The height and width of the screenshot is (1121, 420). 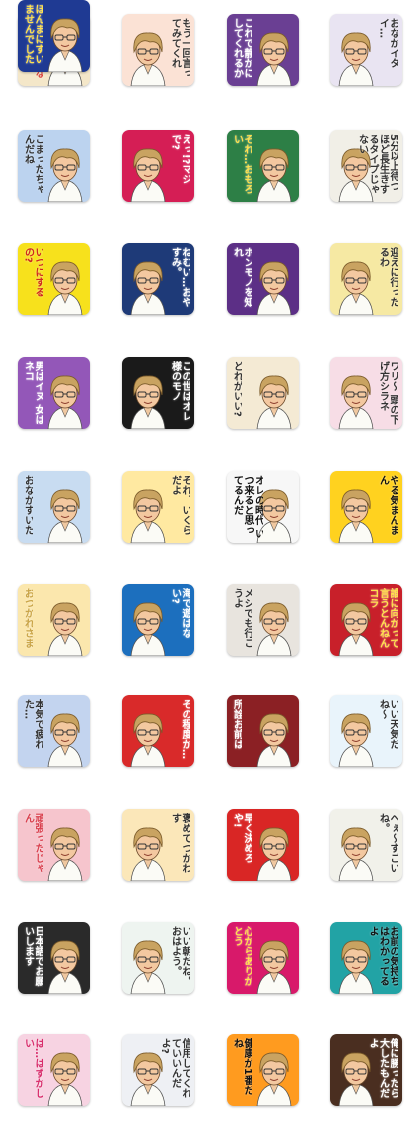 I want to click on sticker-caption: お前の気持ちはわかってるよ, so click(x=382, y=956).